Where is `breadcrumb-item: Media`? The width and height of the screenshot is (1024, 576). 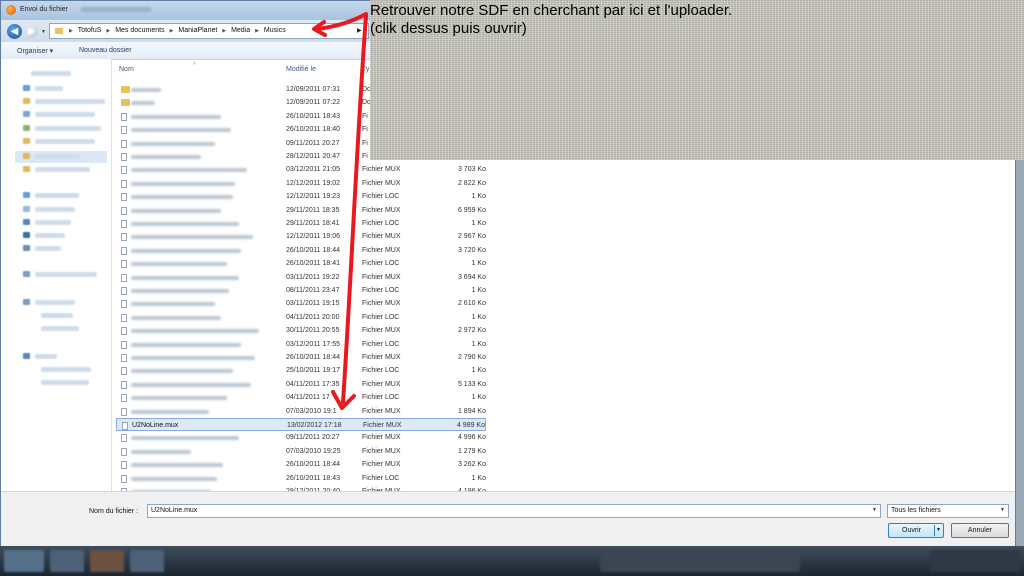 breadcrumb-item: Media is located at coordinates (240, 30).